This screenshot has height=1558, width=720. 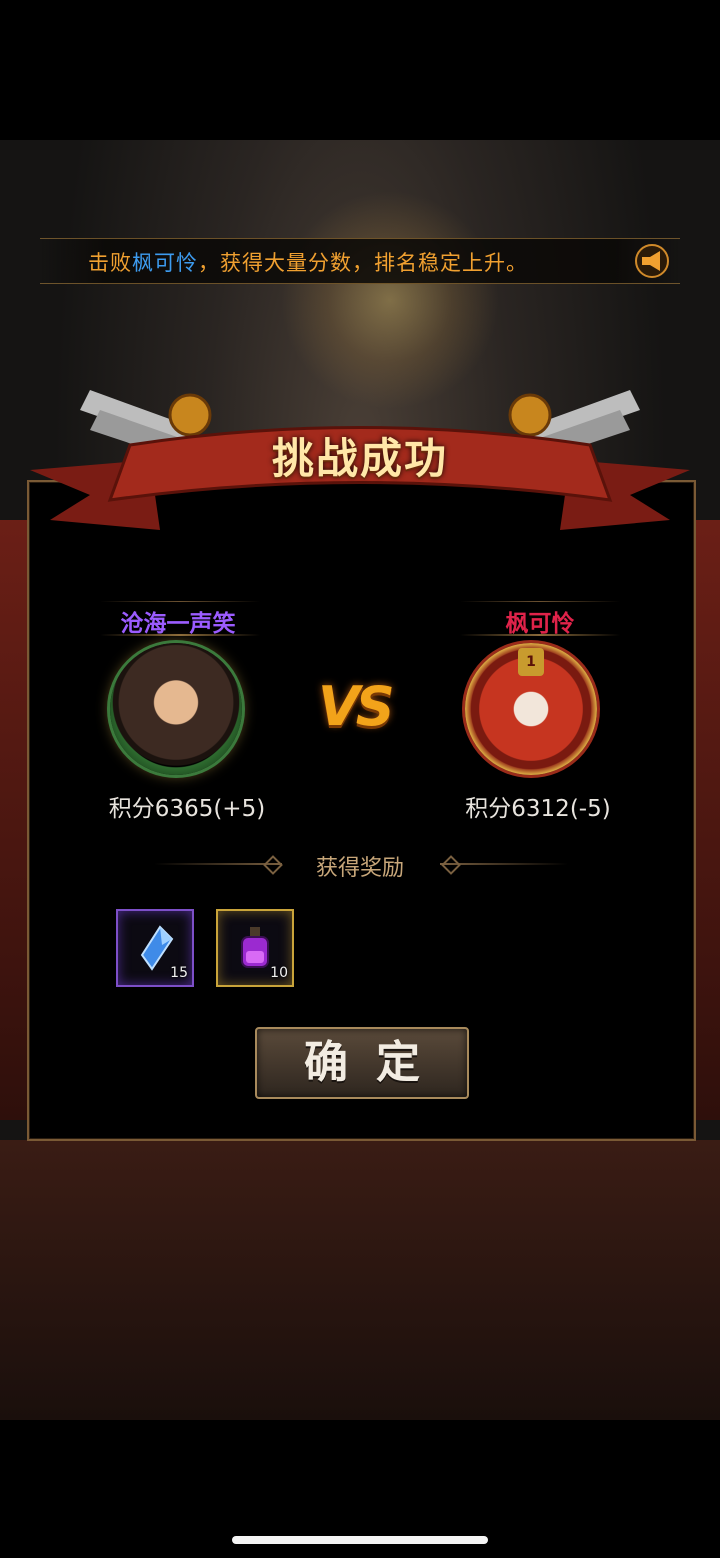 I want to click on reward-quantity: 10, so click(x=279, y=973).